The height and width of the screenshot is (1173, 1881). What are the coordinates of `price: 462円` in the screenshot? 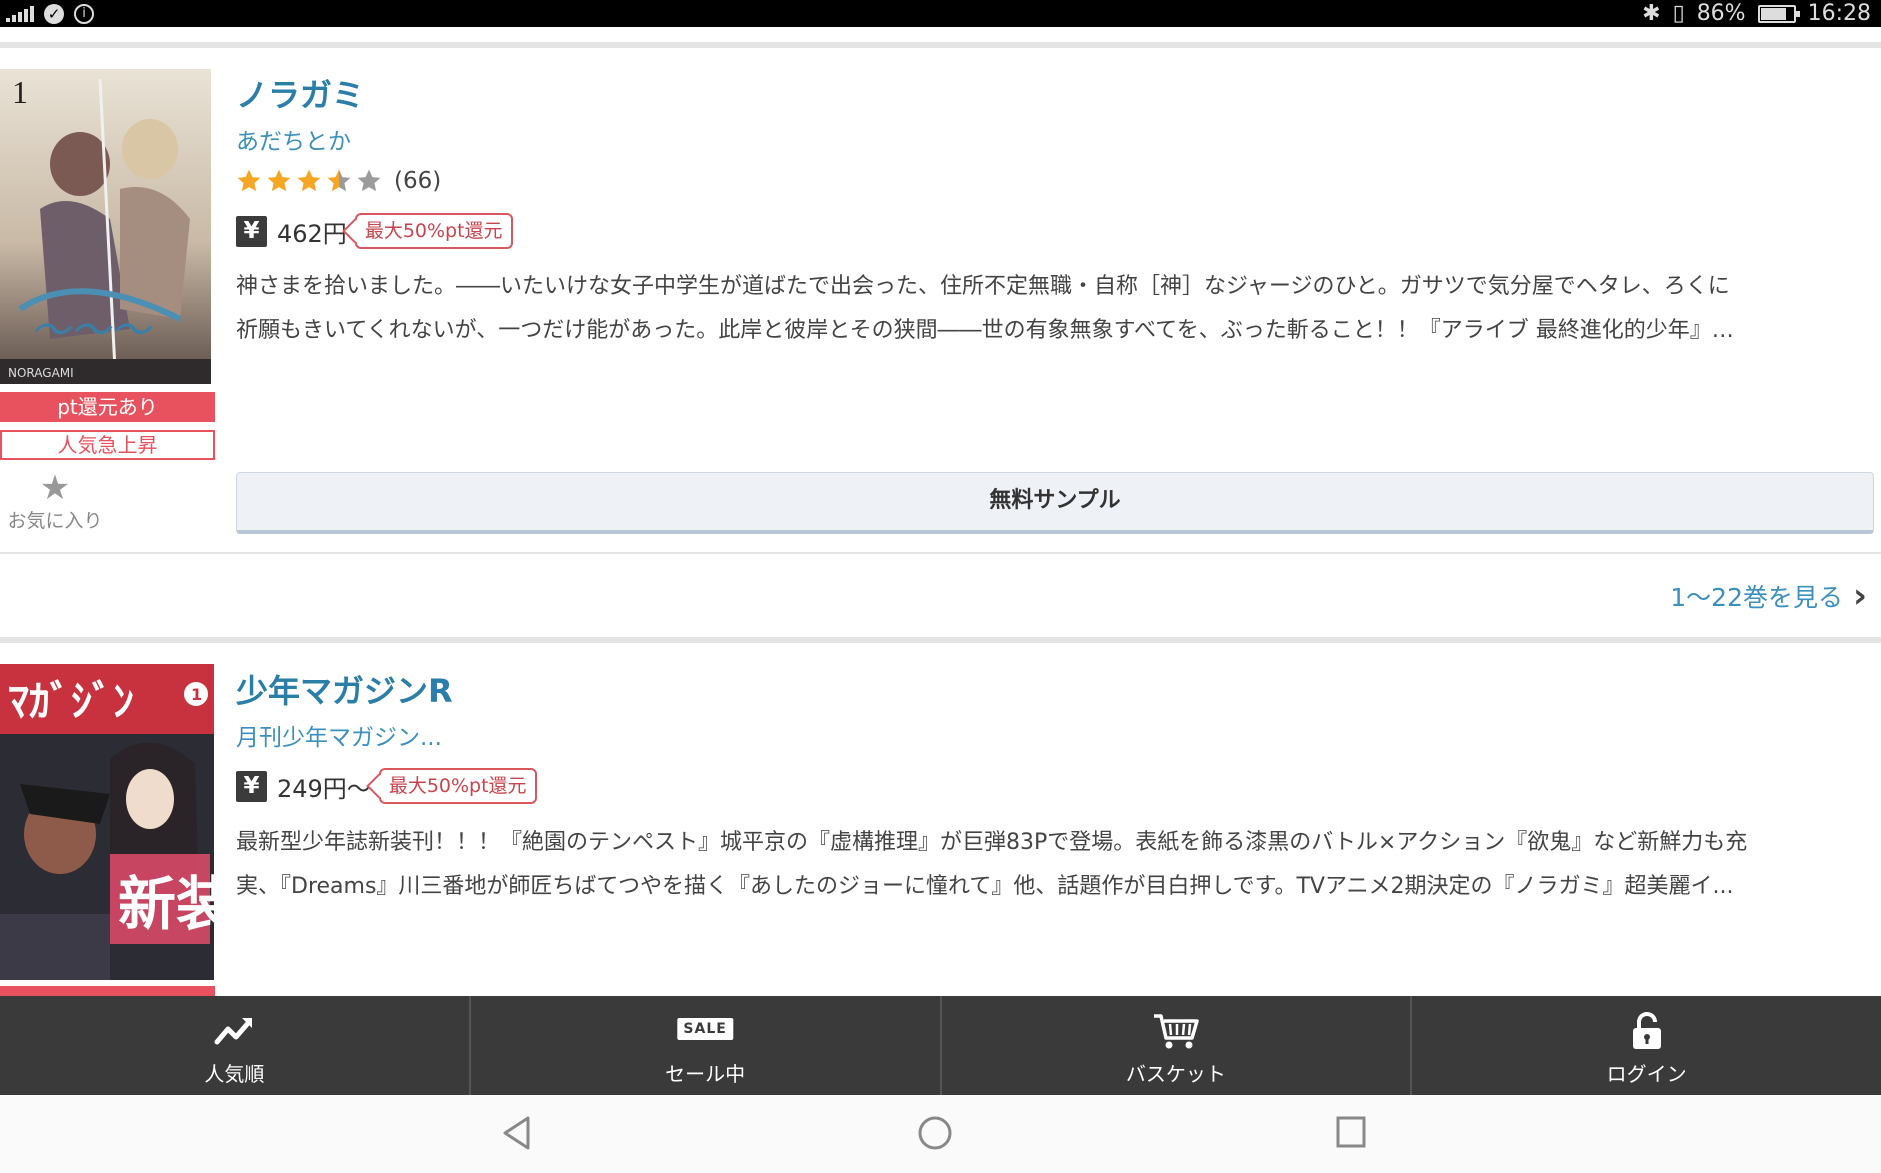 It's located at (312, 233).